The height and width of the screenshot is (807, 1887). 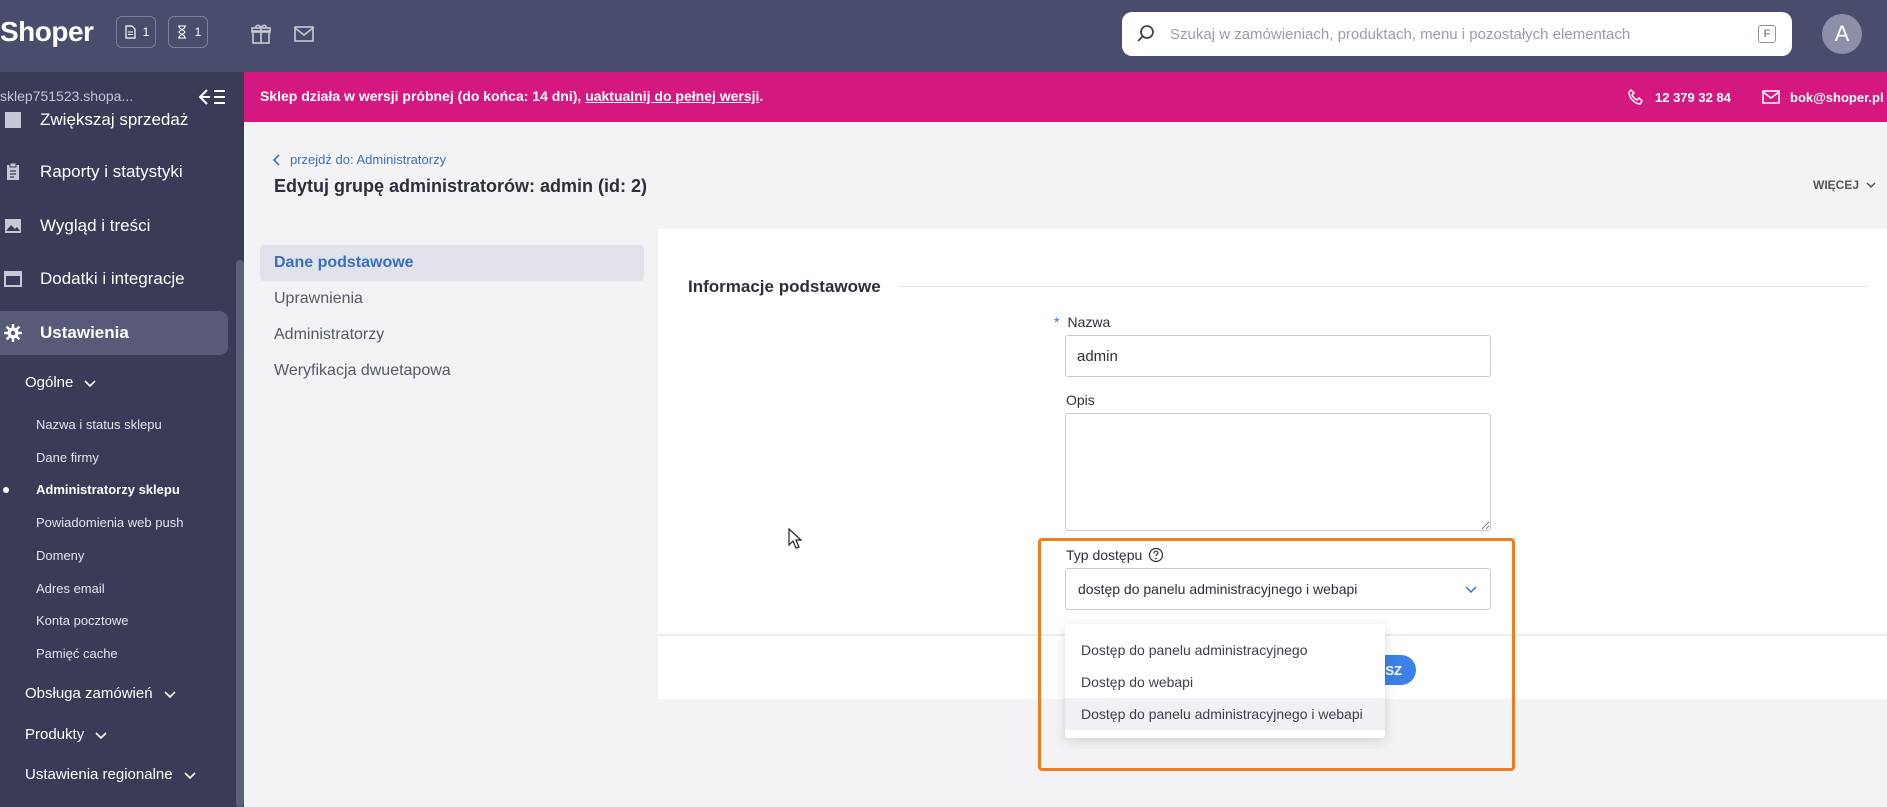 I want to click on submenu-products-label: Produkty, so click(x=55, y=734).